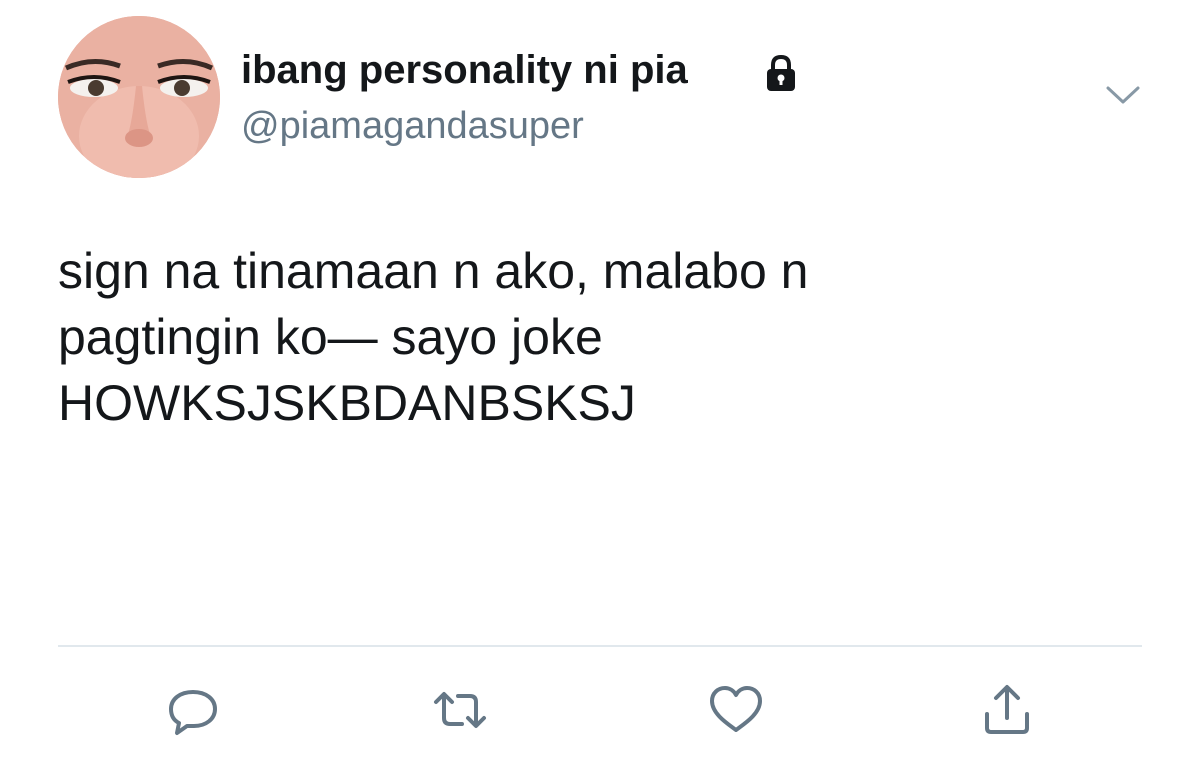 This screenshot has width=1200, height=767. Describe the element at coordinates (781, 72) in the screenshot. I see `lock-icon` at that location.